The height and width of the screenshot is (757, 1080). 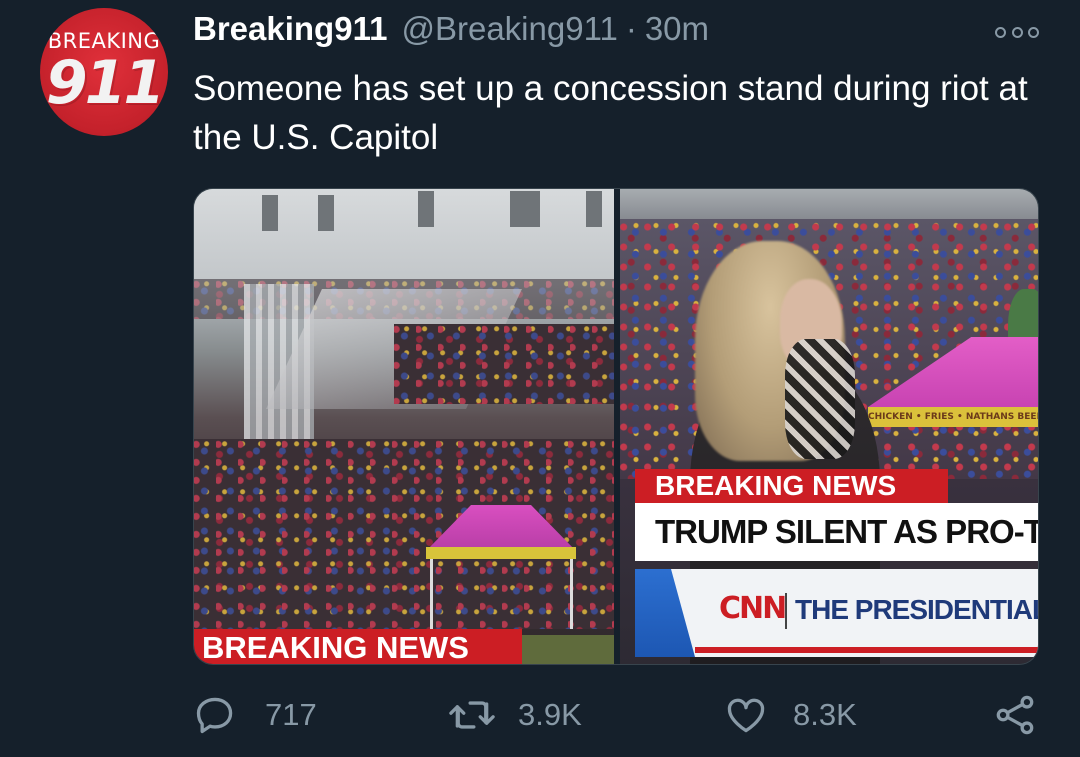 What do you see at coordinates (753, 608) in the screenshot?
I see `cnn-logo: CNN` at bounding box center [753, 608].